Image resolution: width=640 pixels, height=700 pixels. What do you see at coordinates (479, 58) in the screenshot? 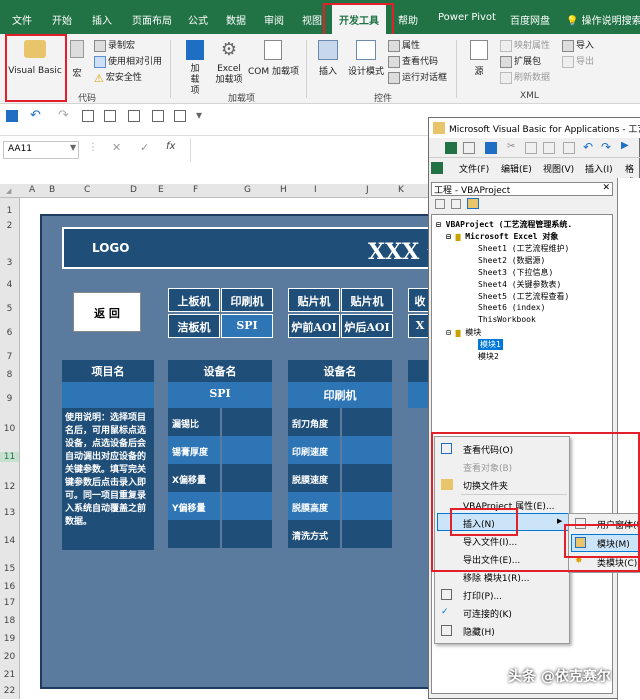
I see `xml-source-button: 源` at bounding box center [479, 58].